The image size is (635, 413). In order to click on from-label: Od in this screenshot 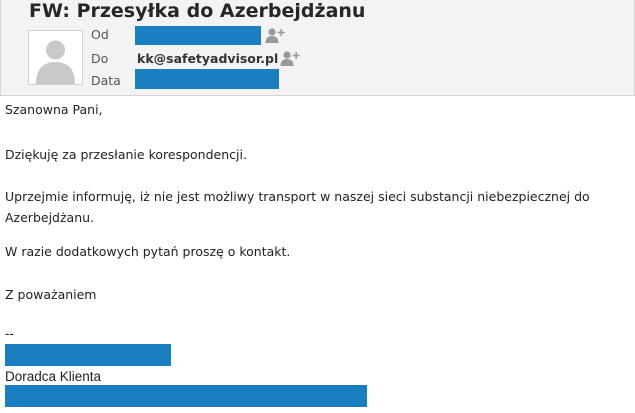, I will do `click(100, 34)`.